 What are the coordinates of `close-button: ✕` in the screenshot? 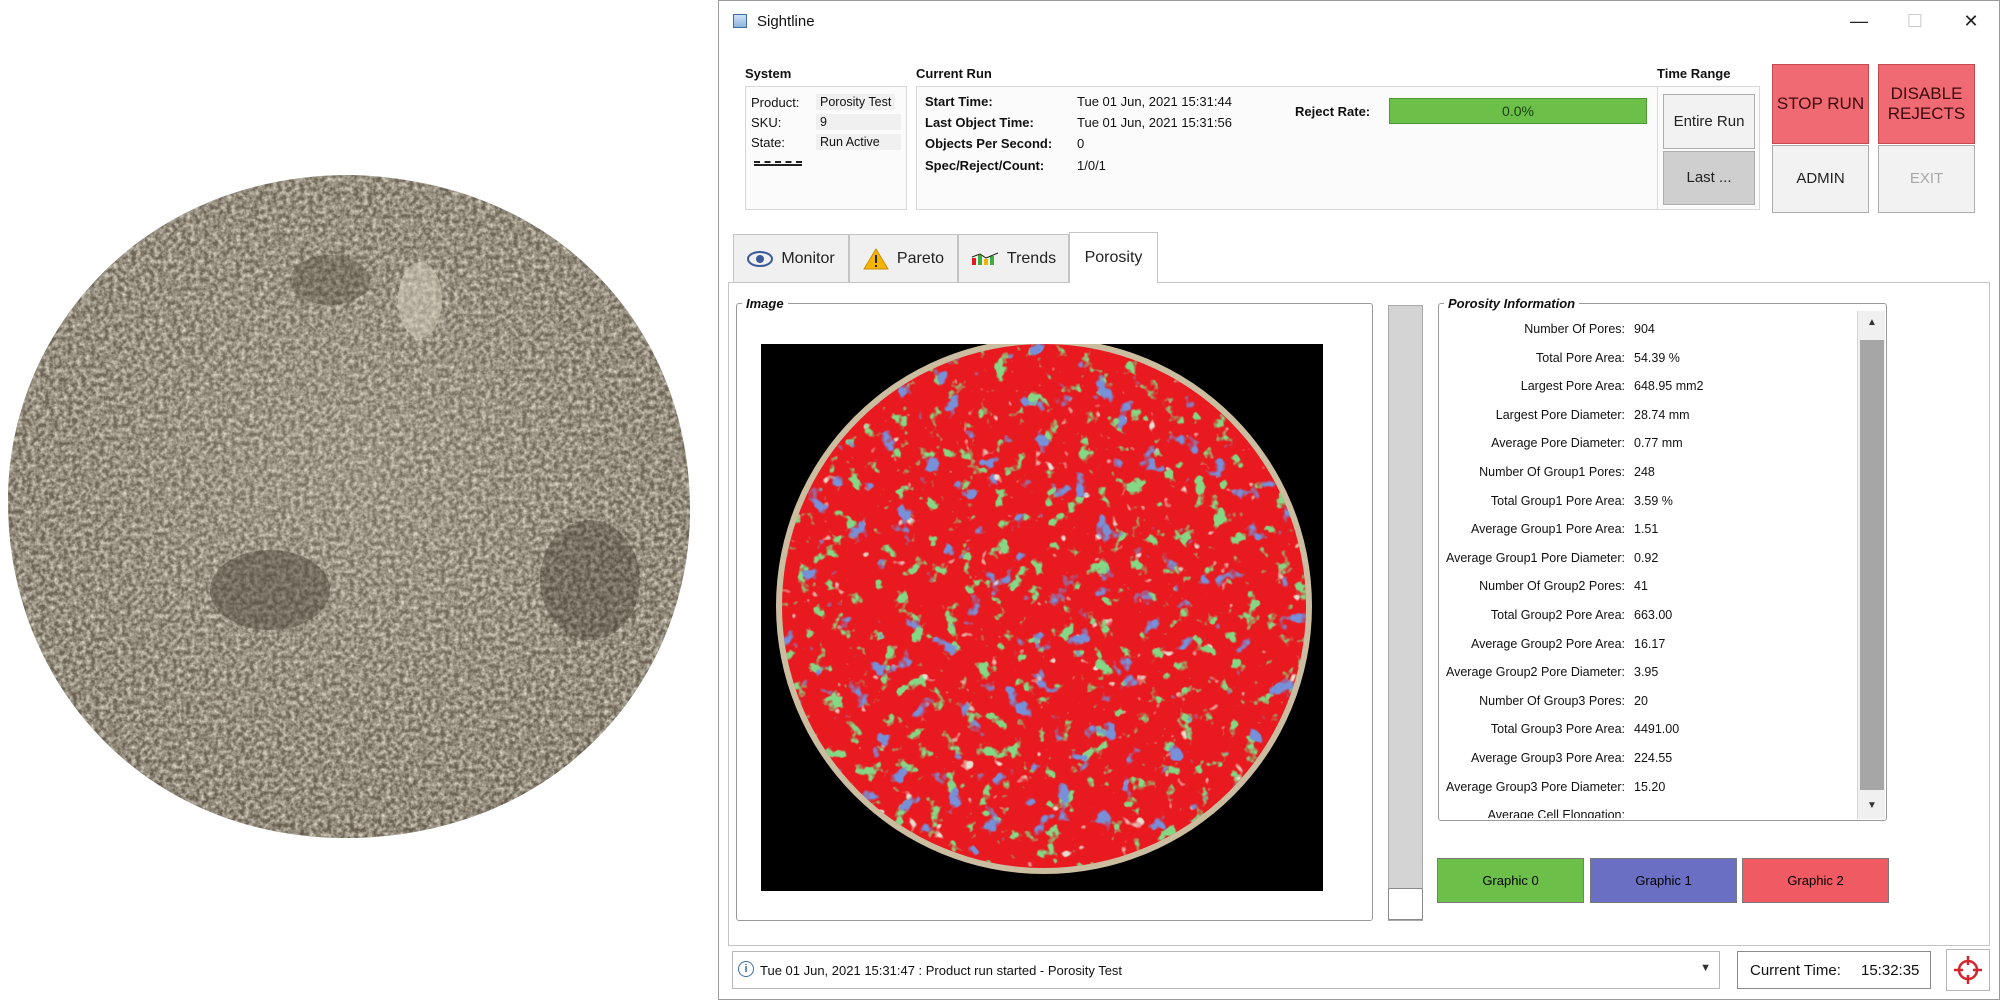 It's located at (1971, 21).